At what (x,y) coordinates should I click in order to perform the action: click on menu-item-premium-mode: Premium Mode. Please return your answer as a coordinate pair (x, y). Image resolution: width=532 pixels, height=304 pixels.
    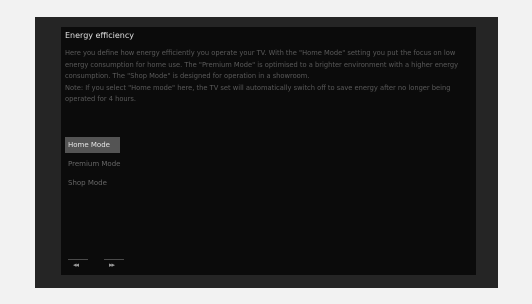
    Looking at the image, I should click on (125, 164).